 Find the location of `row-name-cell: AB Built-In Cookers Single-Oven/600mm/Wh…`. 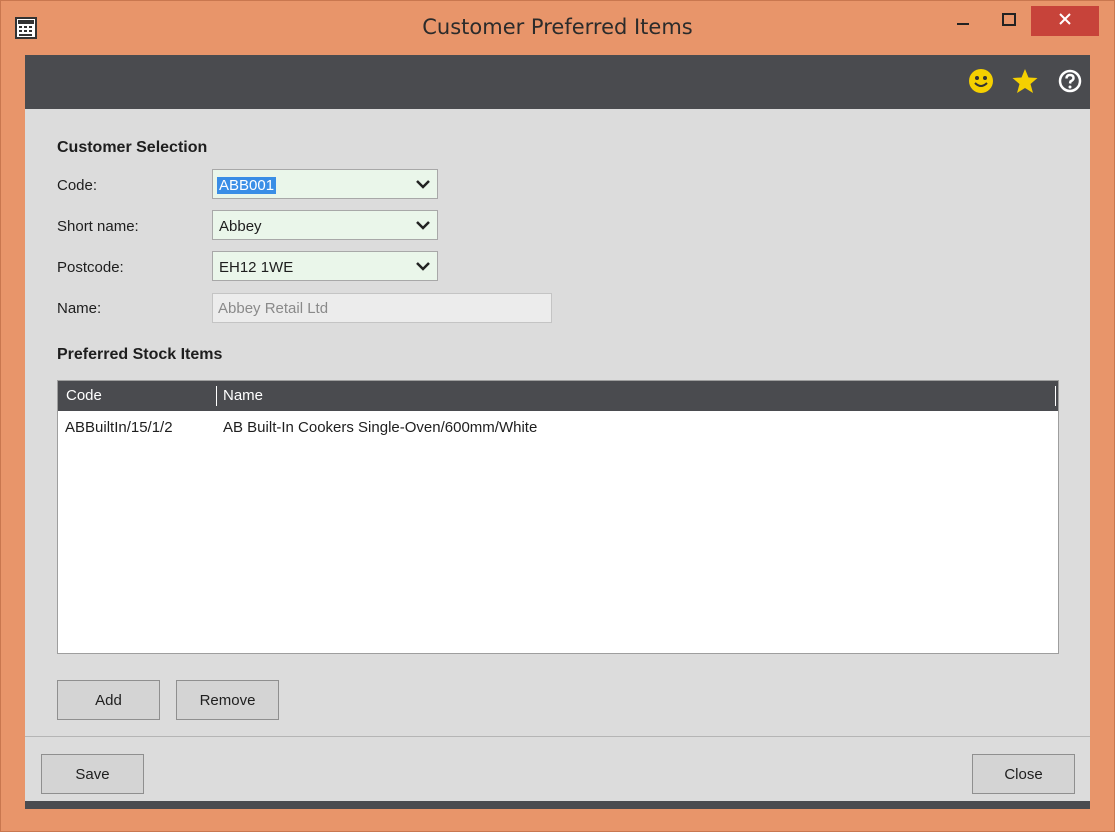

row-name-cell: AB Built-In Cookers Single-Oven/600mm/Wh… is located at coordinates (380, 427).